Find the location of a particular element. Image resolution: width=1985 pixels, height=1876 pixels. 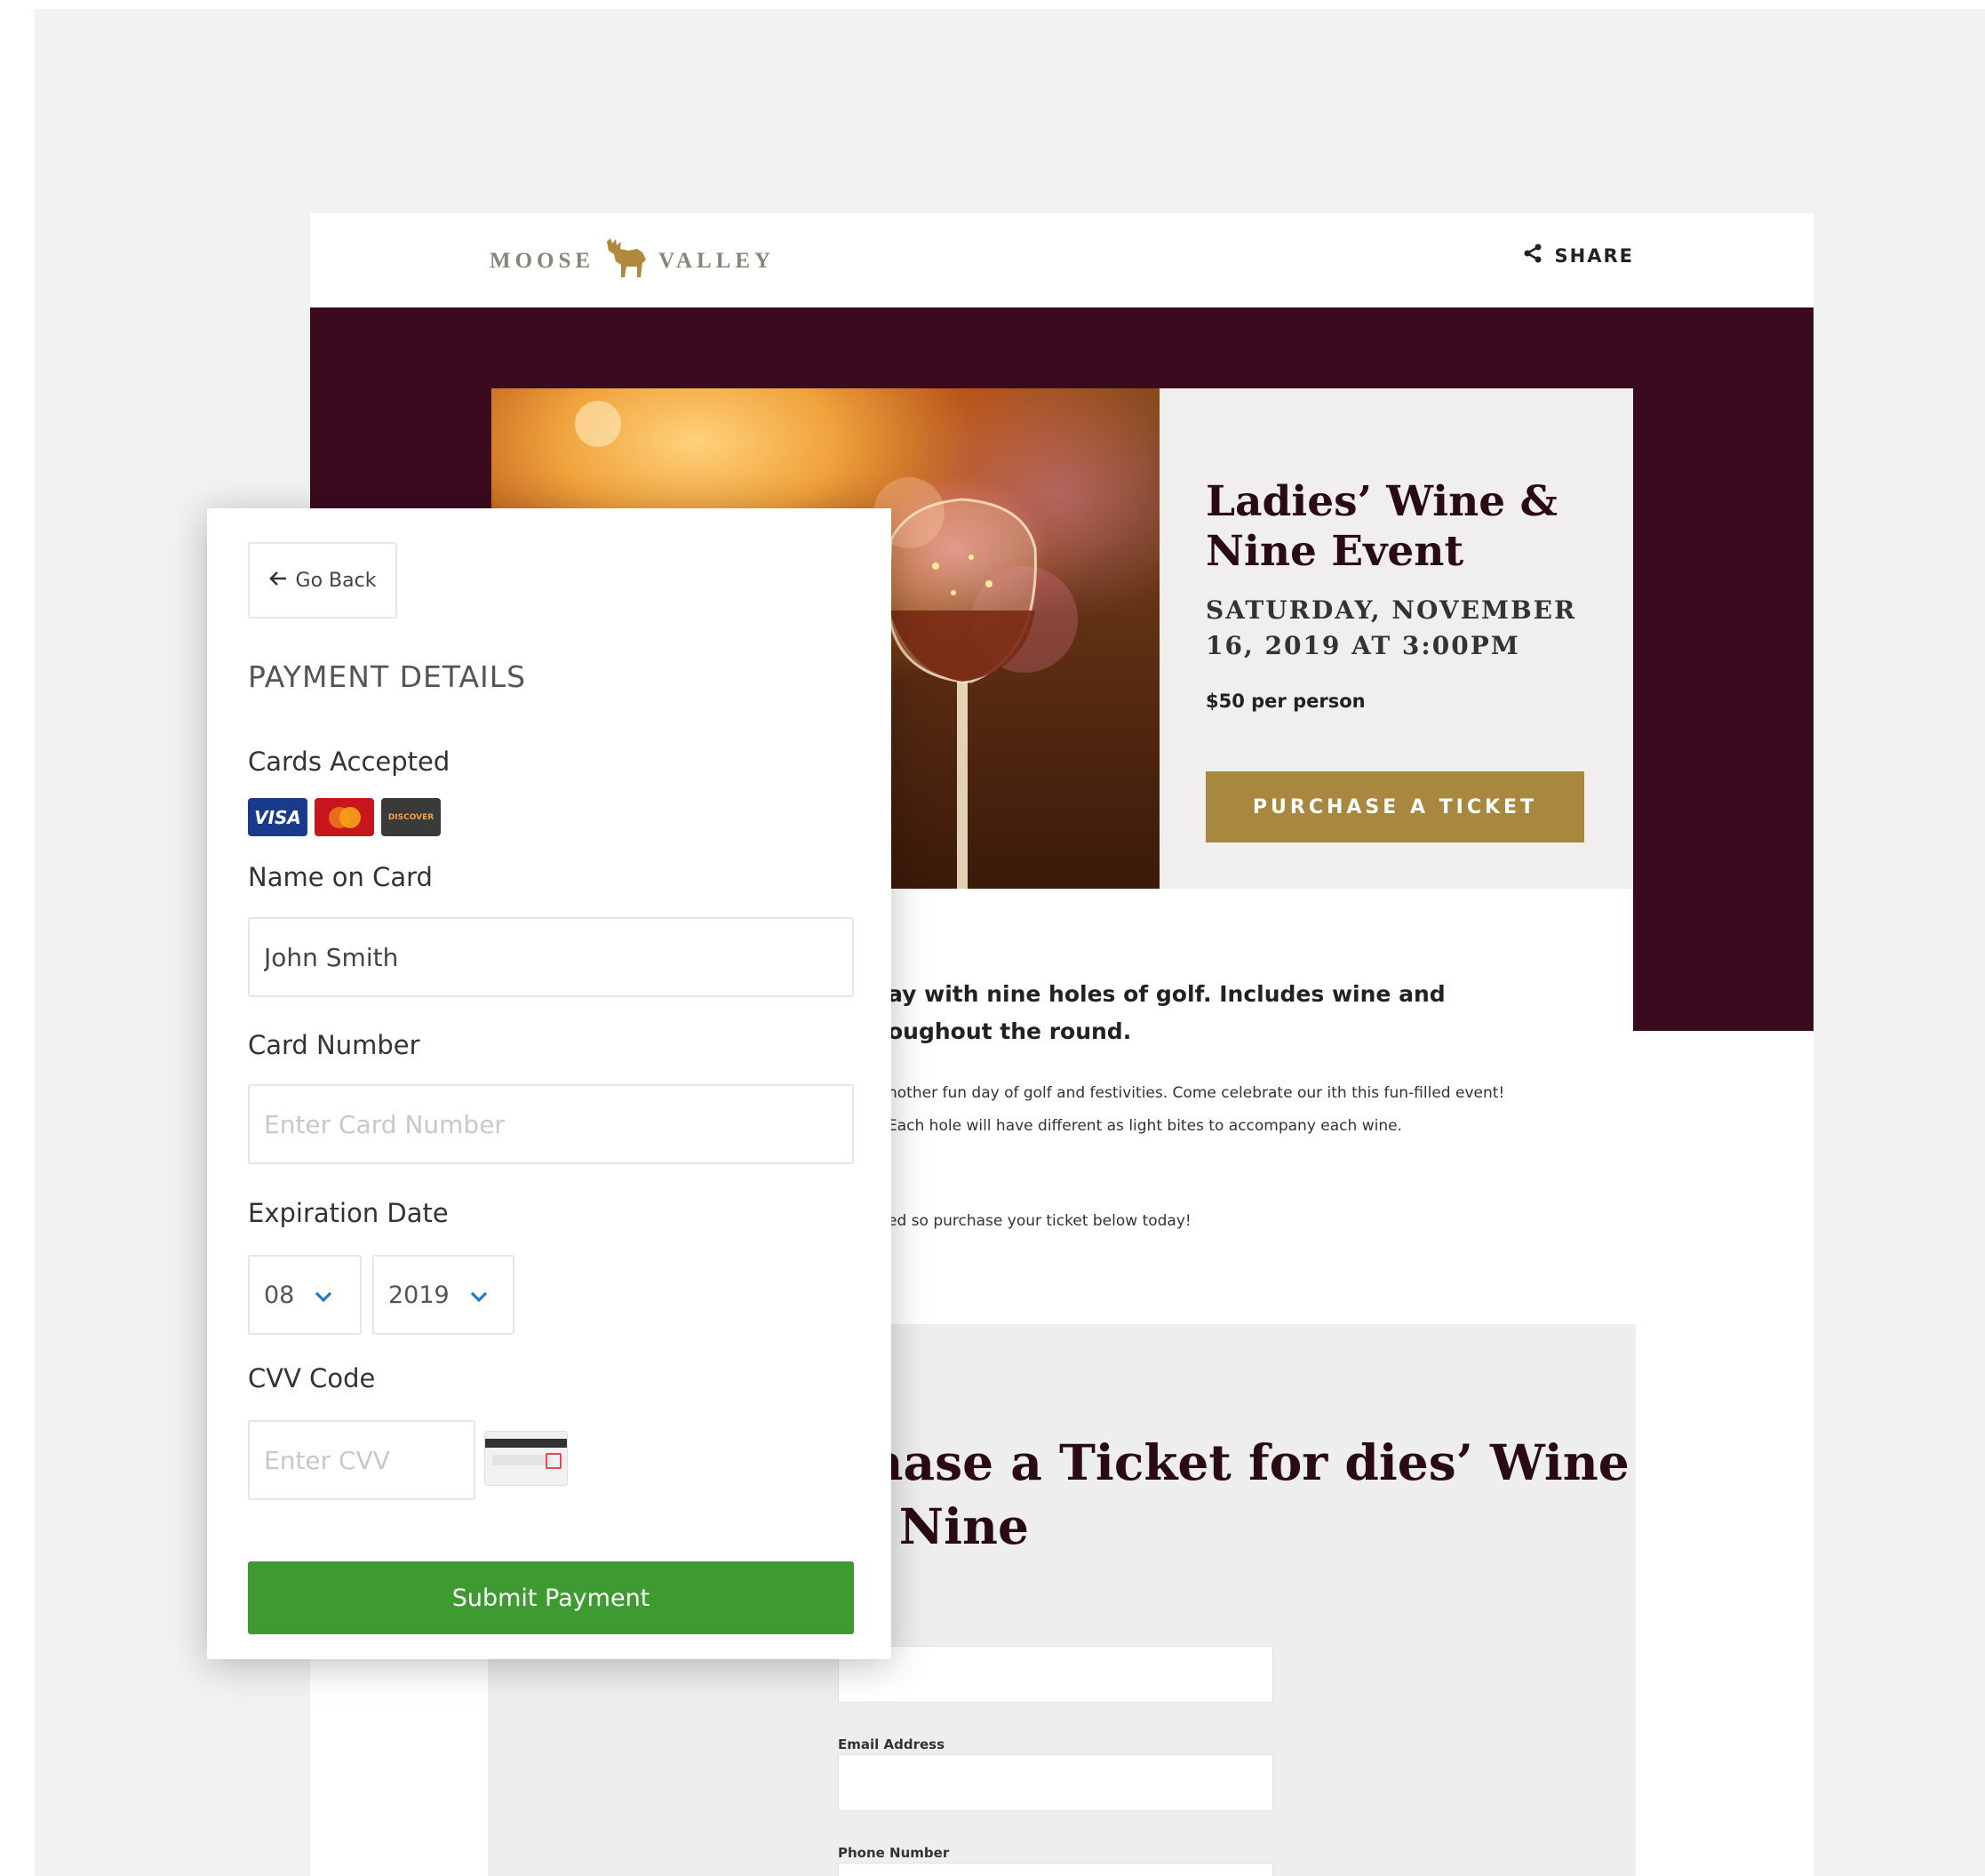

expiration-year-select: 2019 is located at coordinates (443, 1295).